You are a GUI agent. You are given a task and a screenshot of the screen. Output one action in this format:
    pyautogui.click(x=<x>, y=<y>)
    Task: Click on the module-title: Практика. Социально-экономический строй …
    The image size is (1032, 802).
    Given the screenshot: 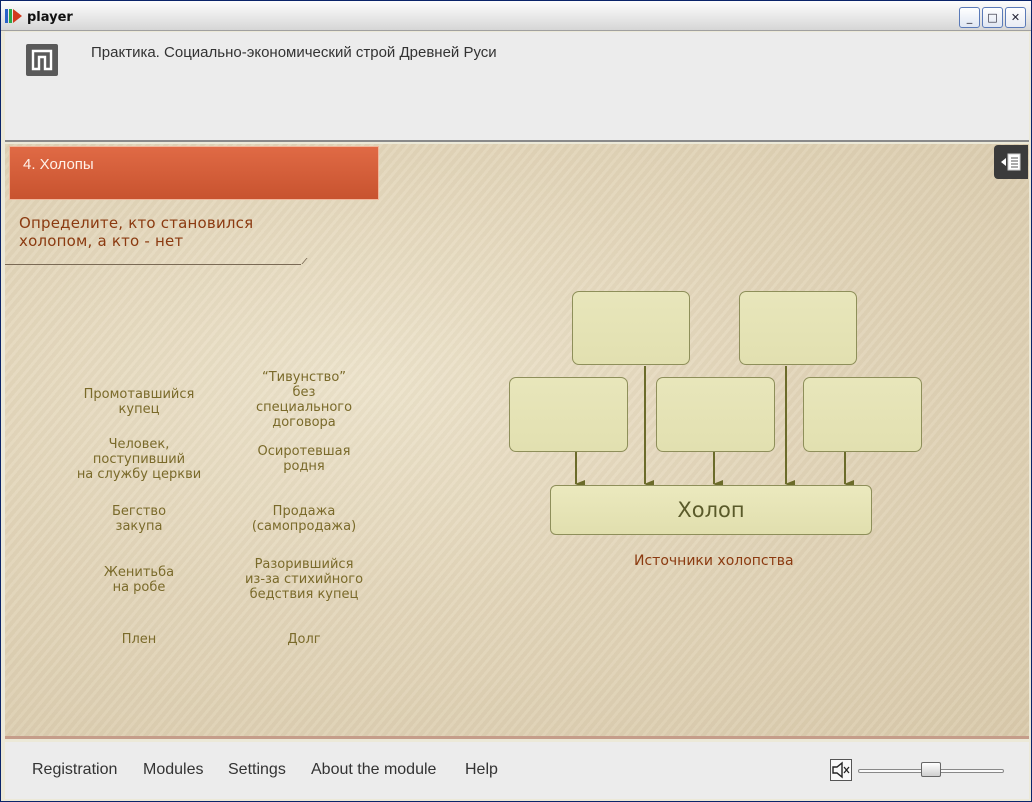 What is the action you would take?
    pyautogui.click(x=294, y=52)
    